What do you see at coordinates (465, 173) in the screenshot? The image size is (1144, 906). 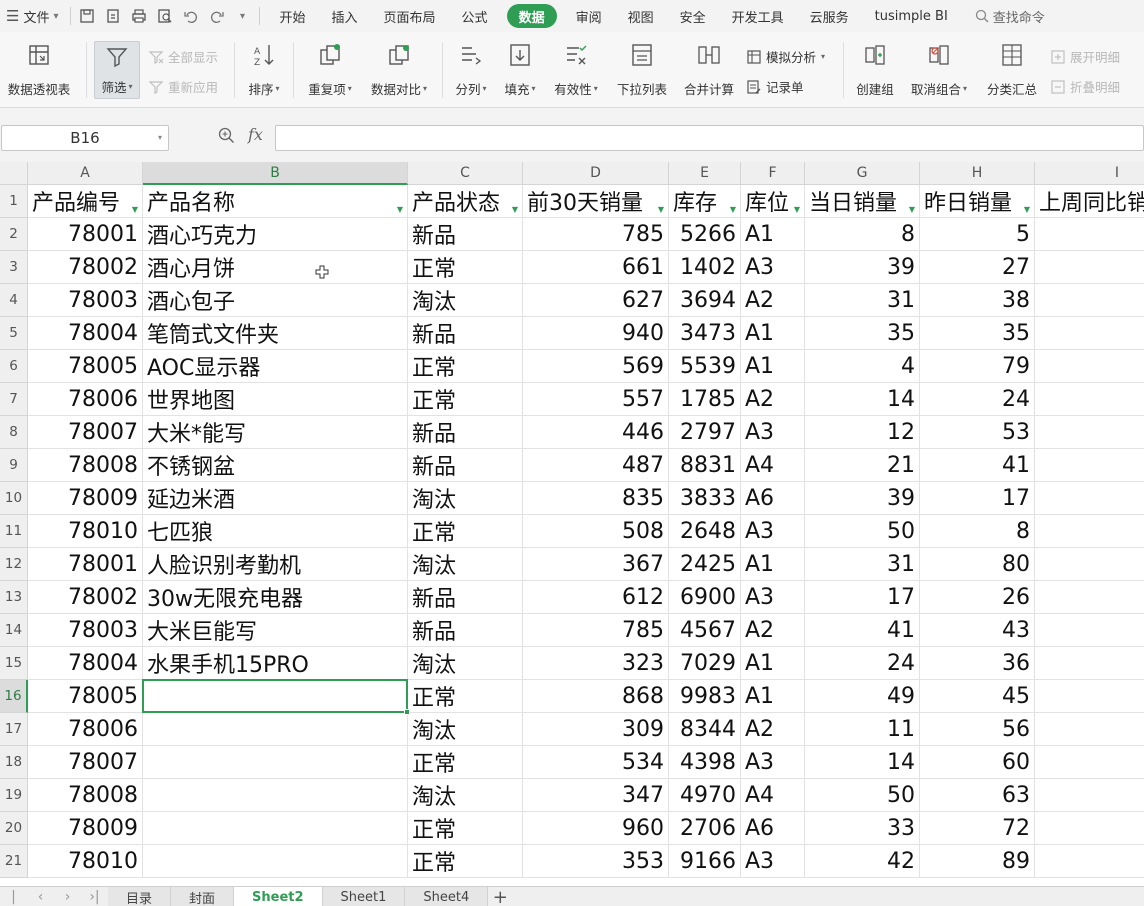 I see `column-header-c: C` at bounding box center [465, 173].